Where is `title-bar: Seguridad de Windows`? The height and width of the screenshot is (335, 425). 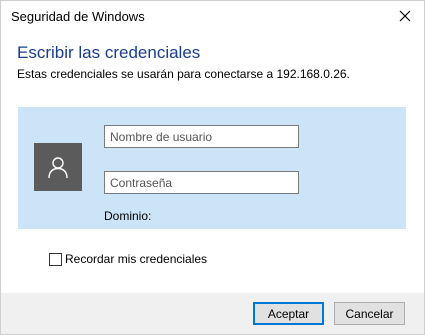 title-bar: Seguridad de Windows is located at coordinates (212, 16).